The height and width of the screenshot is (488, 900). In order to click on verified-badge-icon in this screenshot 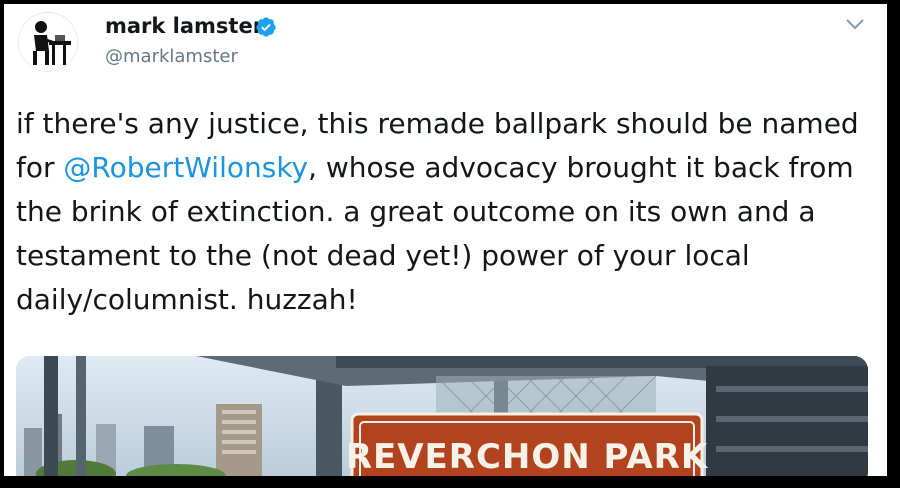, I will do `click(266, 27)`.